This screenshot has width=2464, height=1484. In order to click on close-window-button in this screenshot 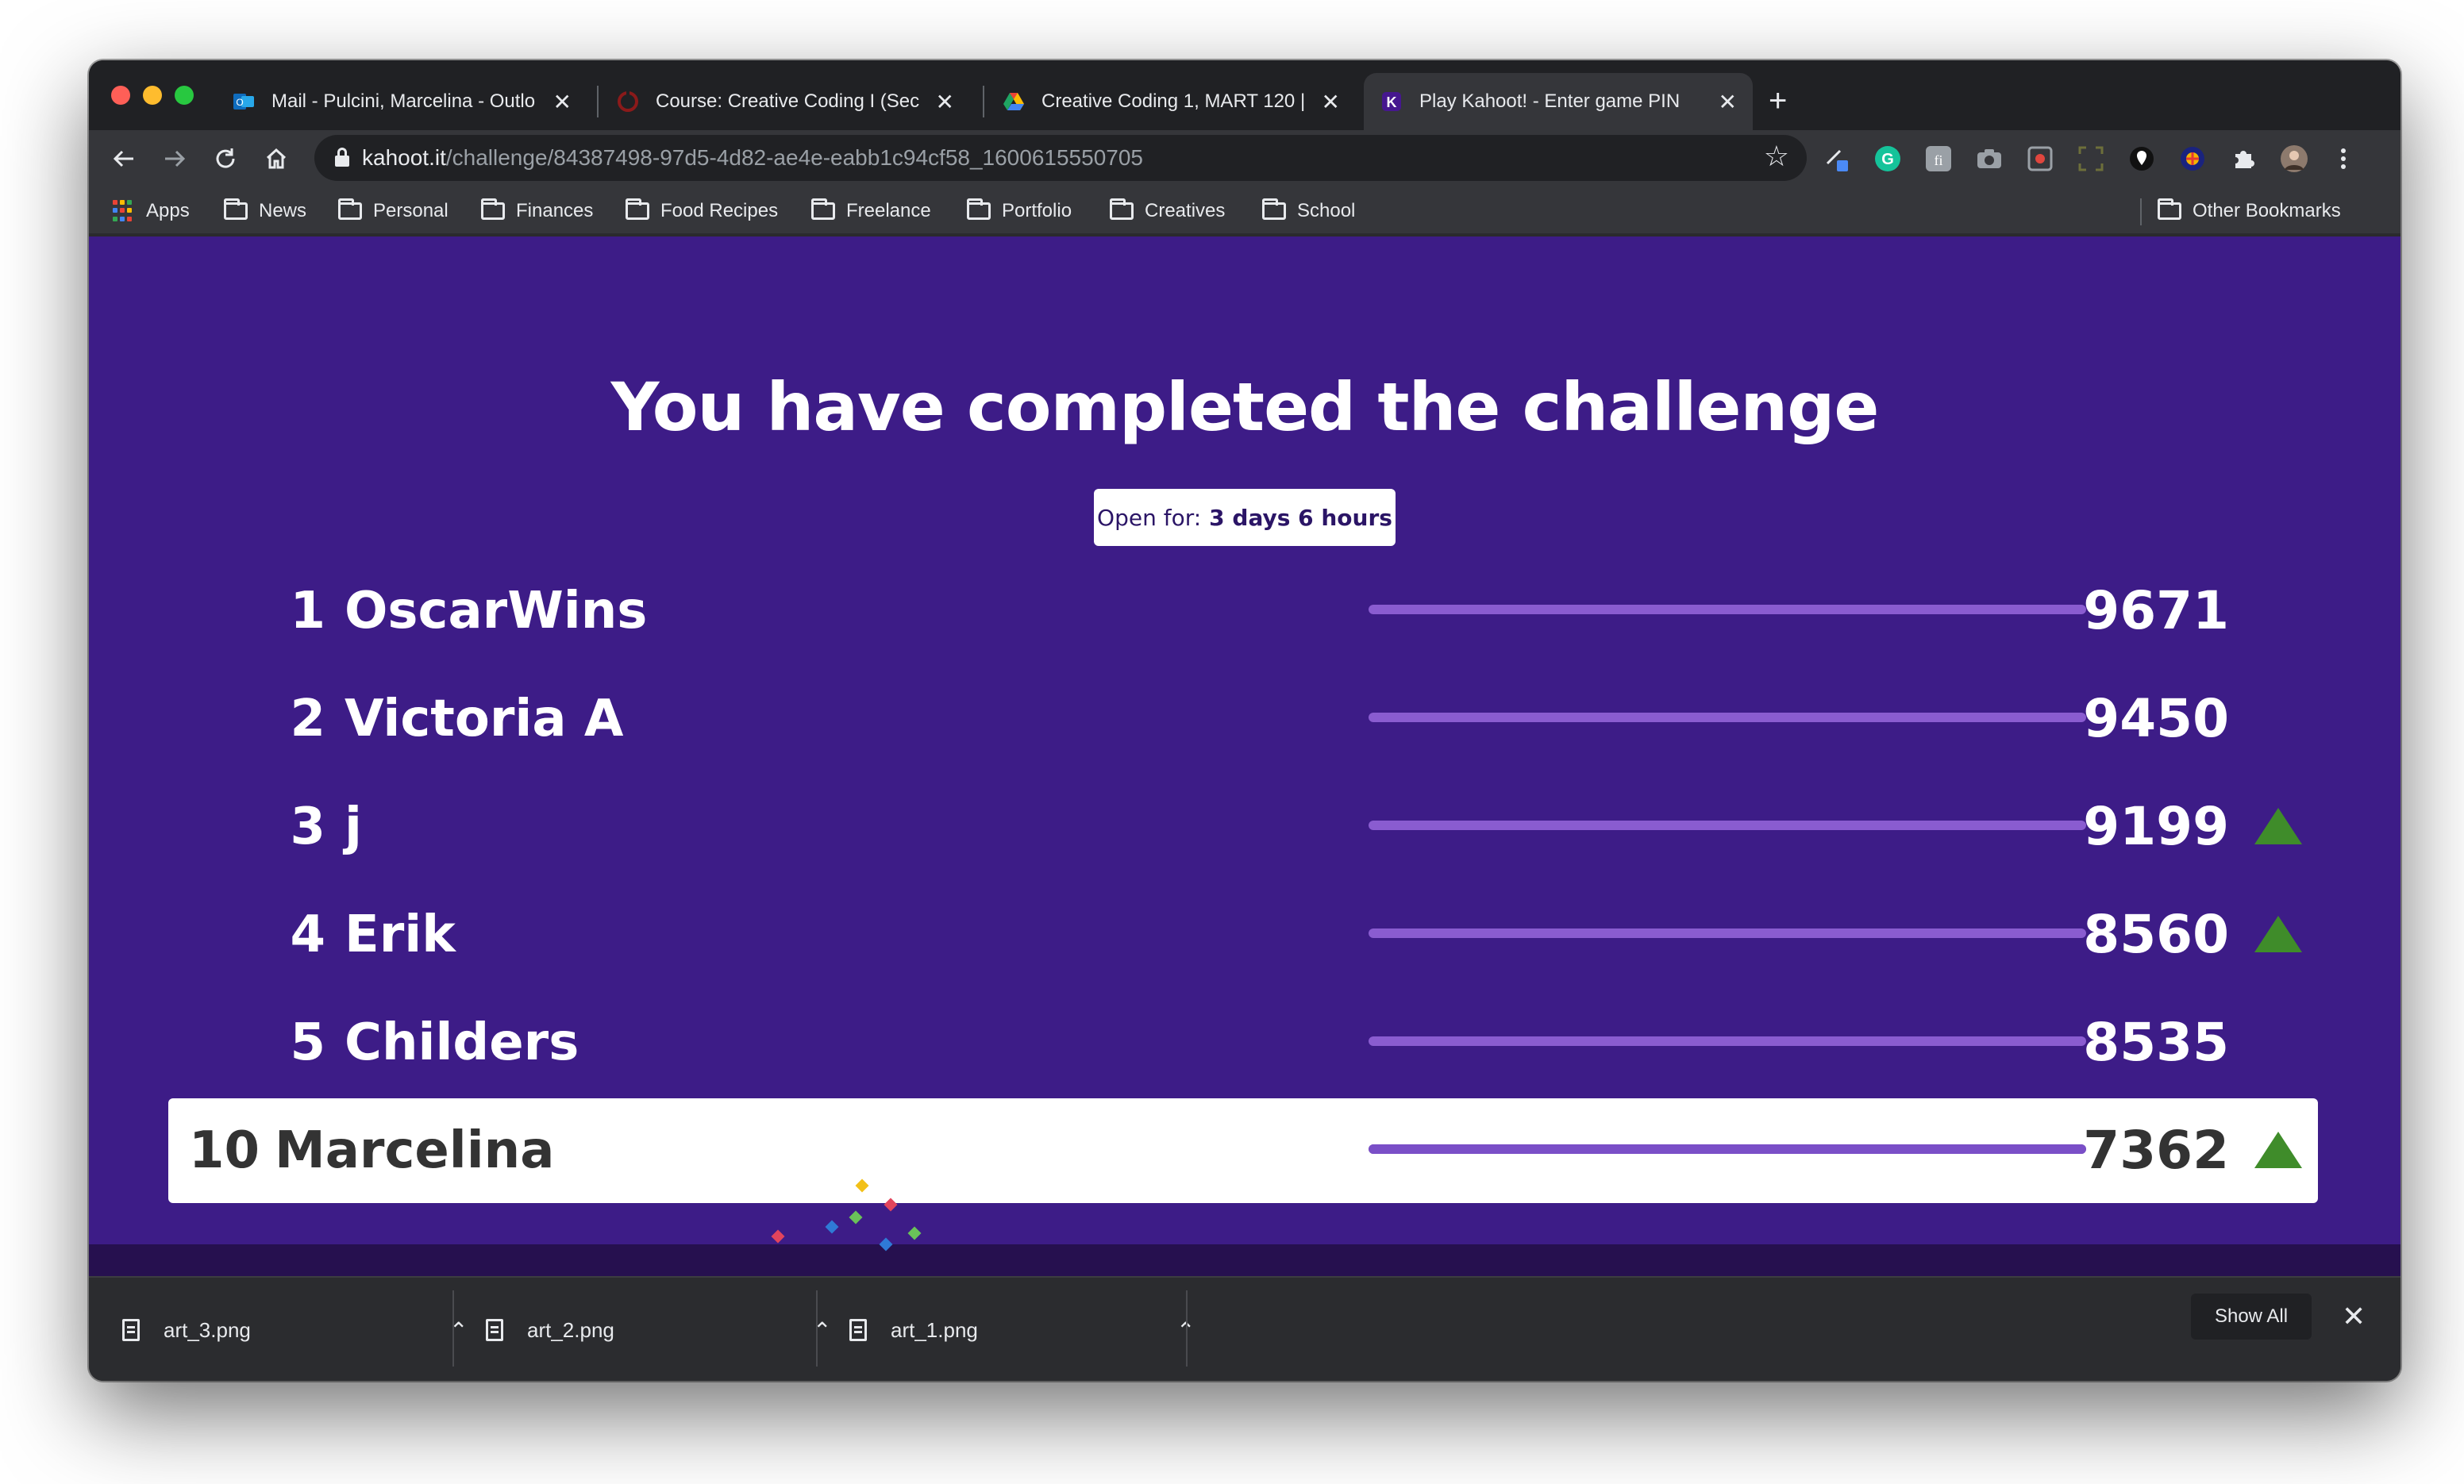, I will do `click(120, 95)`.